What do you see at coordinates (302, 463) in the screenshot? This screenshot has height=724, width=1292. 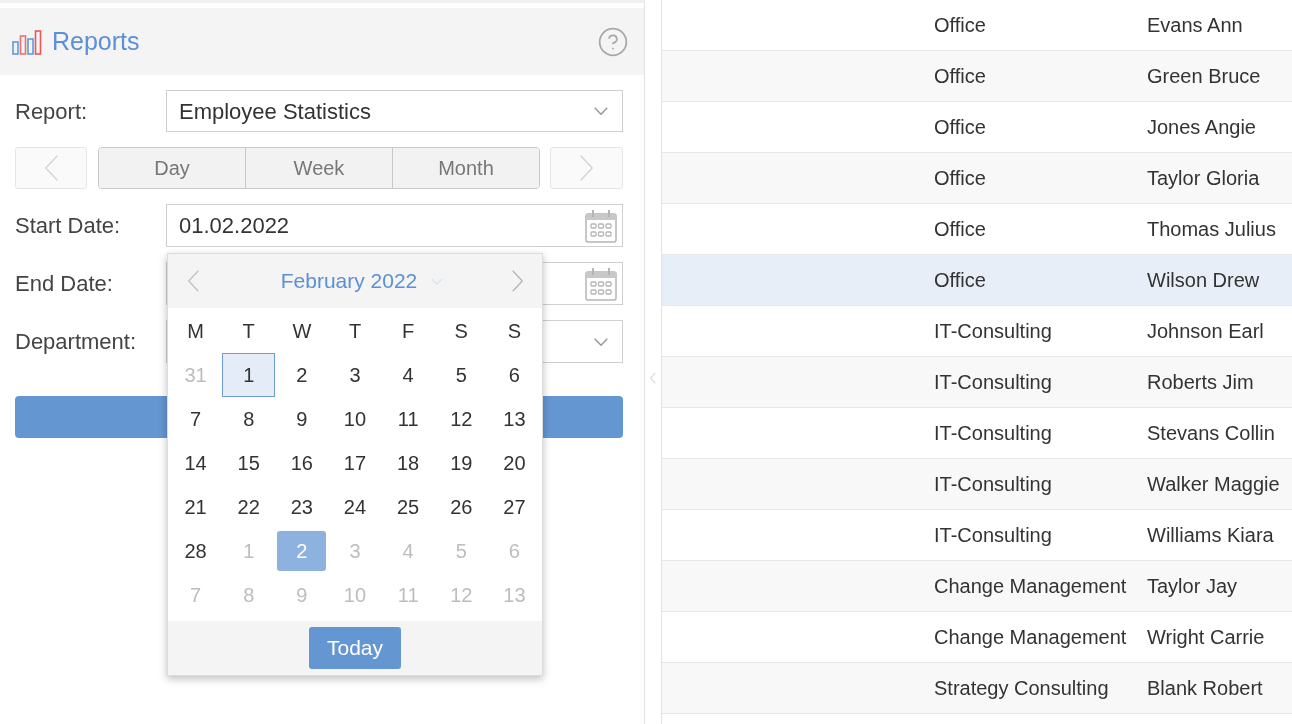 I see `calendar-day: 16` at bounding box center [302, 463].